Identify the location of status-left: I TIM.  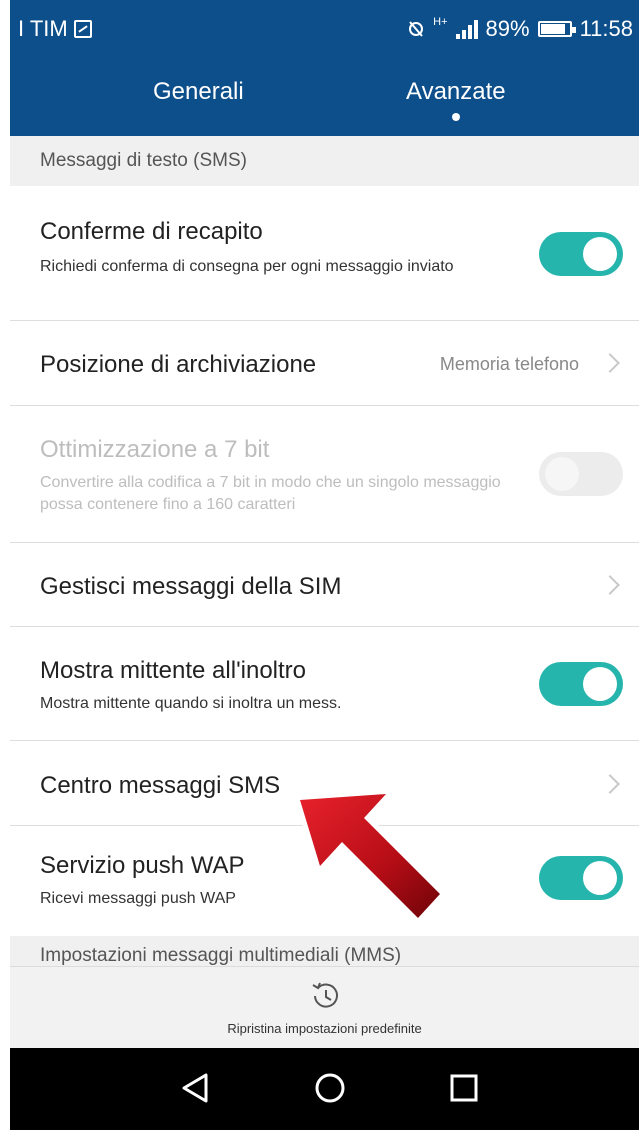
(55, 29).